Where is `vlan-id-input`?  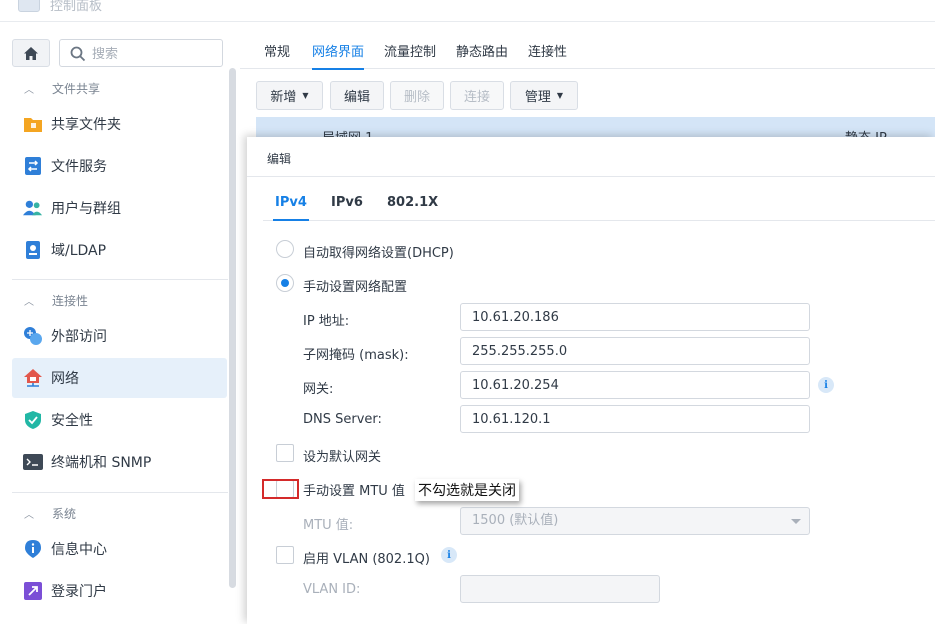 vlan-id-input is located at coordinates (560, 589).